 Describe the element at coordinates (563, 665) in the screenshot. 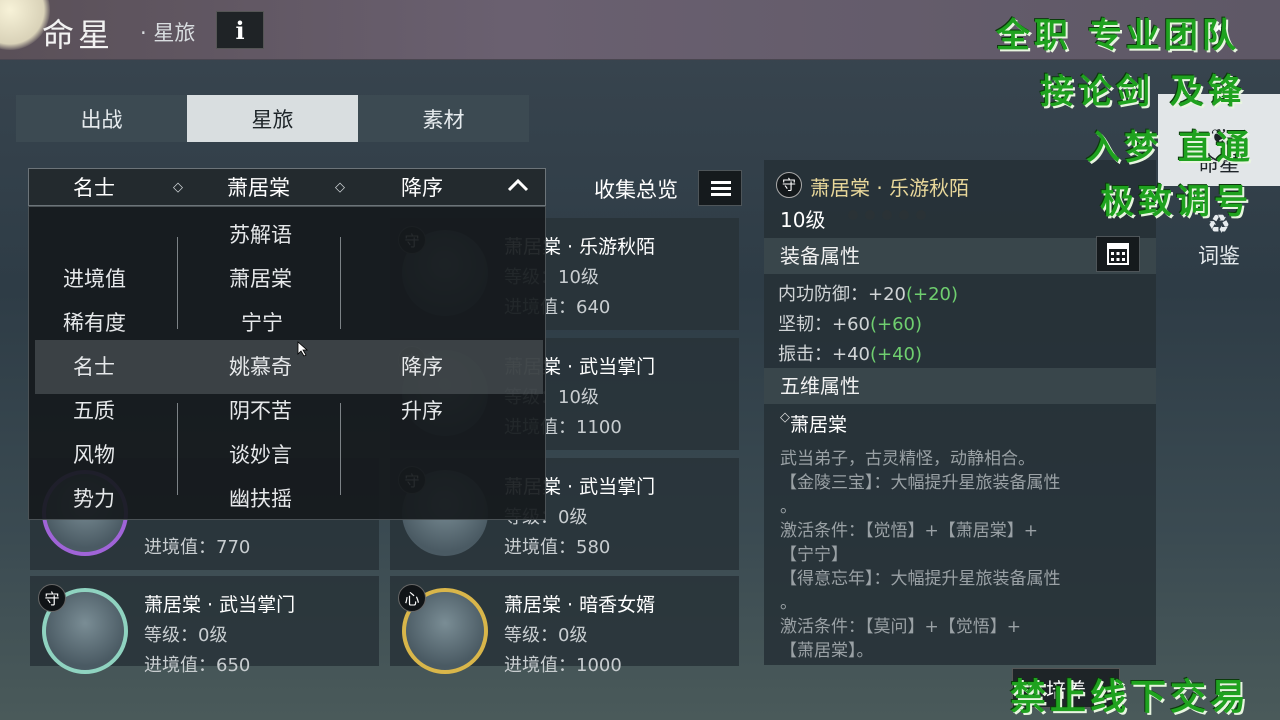

I see `card-progress: 进境值：1000` at that location.